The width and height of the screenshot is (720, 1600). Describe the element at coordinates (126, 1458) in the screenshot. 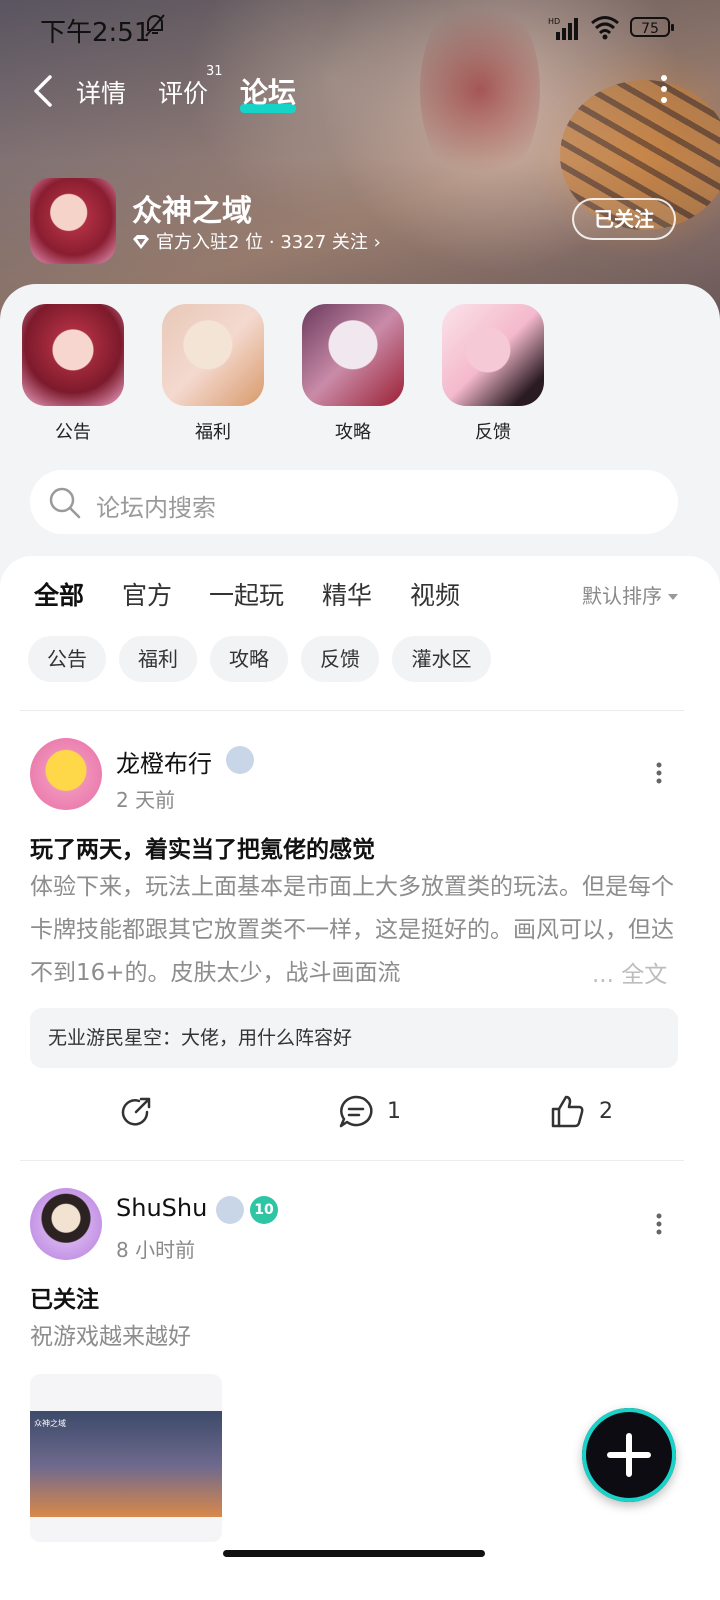

I see `post-image-thumbnail: 众神之域` at that location.